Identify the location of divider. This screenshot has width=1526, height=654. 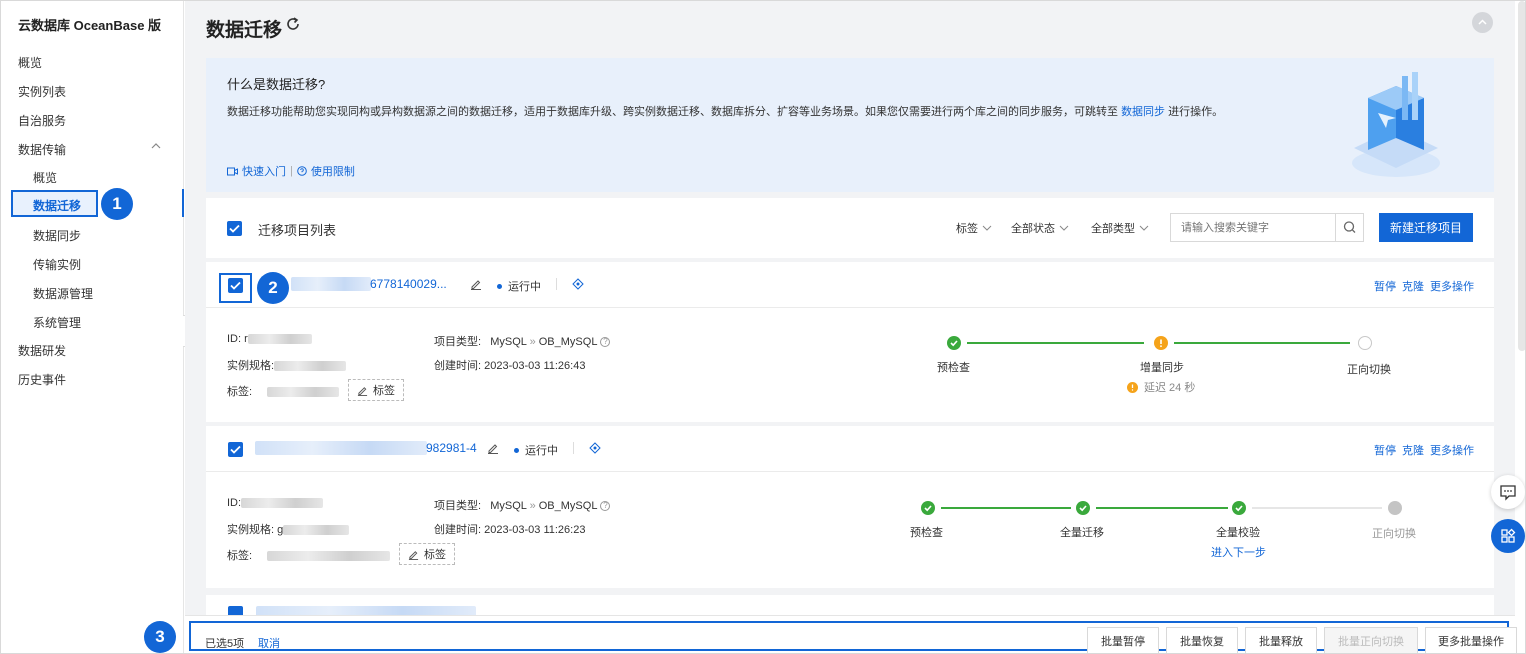
(573, 448).